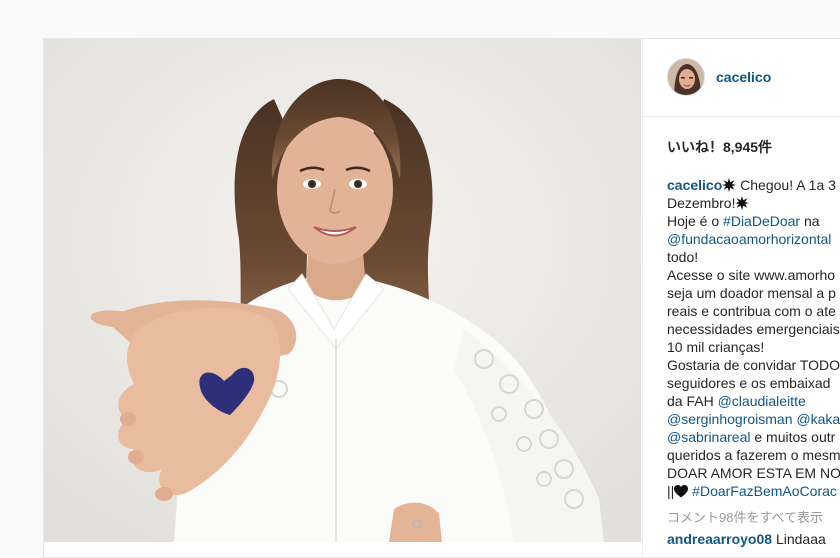  I want to click on caption-line: da FAH @claudialeitte, so click(753, 401).